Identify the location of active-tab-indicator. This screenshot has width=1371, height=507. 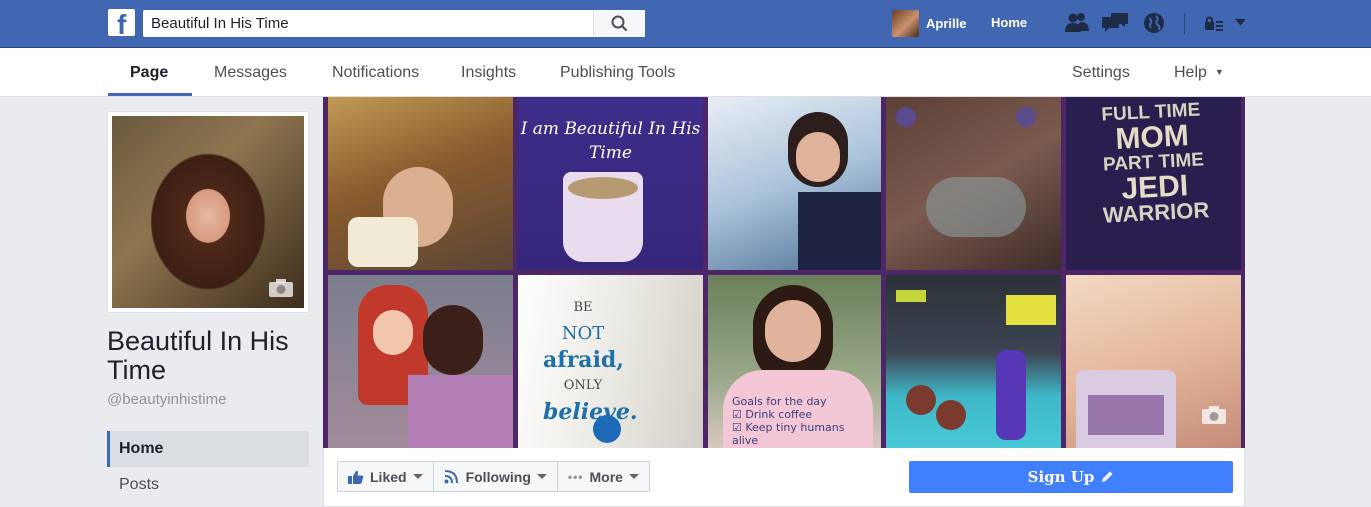
(150, 94).